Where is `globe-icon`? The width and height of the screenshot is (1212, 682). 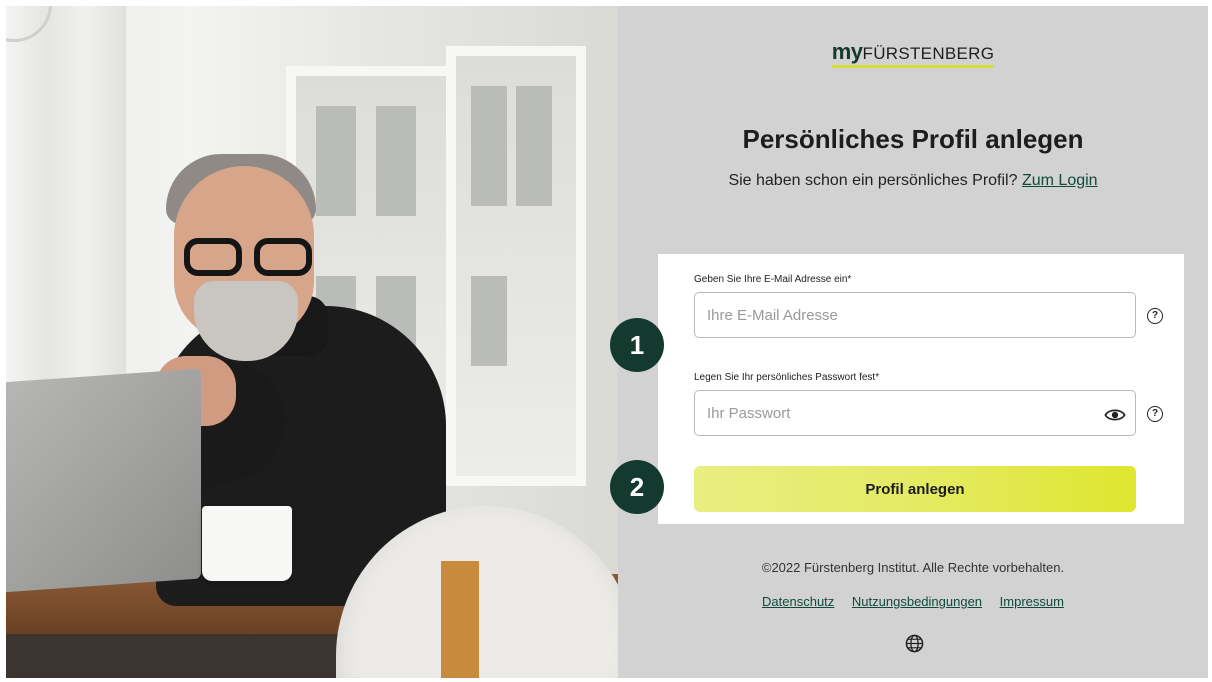 globe-icon is located at coordinates (914, 643).